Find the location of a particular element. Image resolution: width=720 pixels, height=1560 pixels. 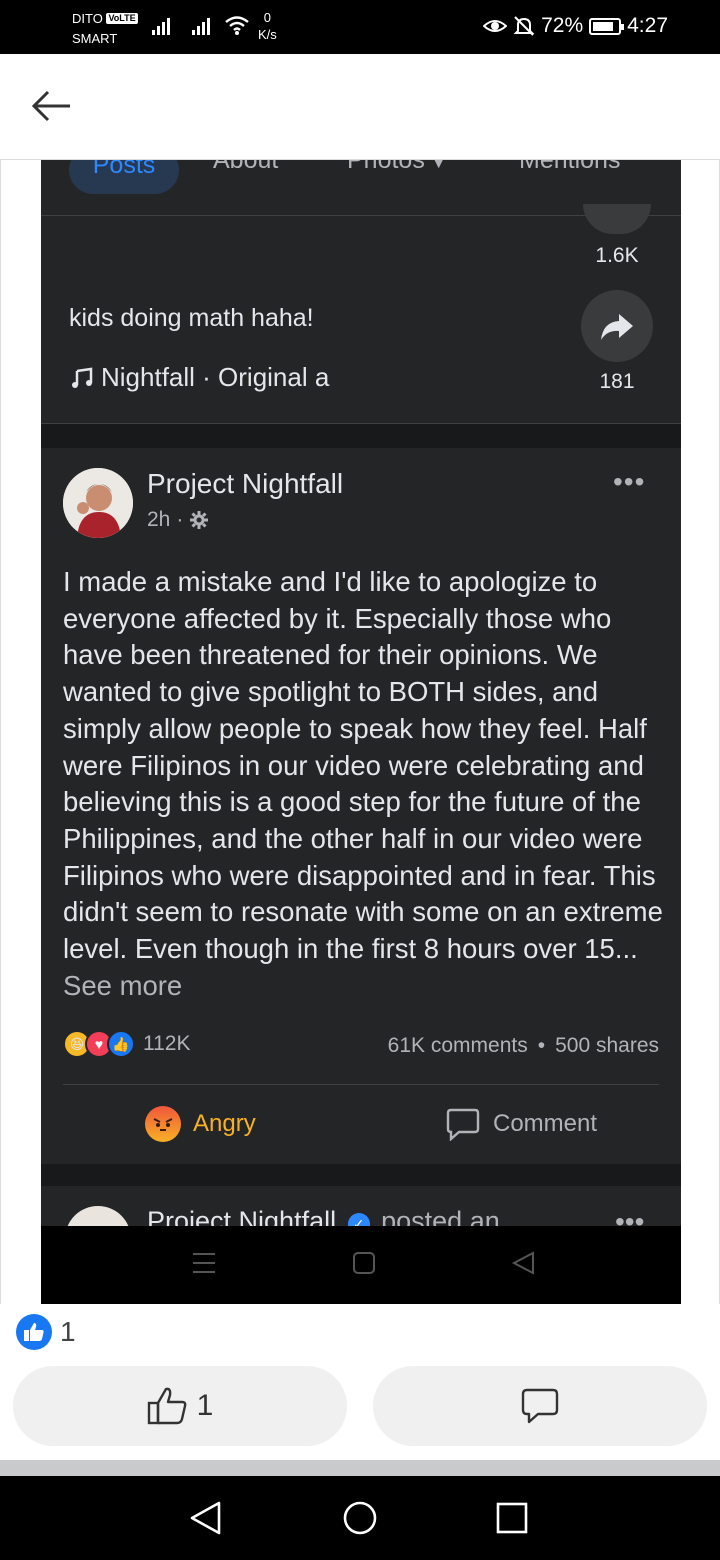

embedded-nav-bar is located at coordinates (361, 1265).